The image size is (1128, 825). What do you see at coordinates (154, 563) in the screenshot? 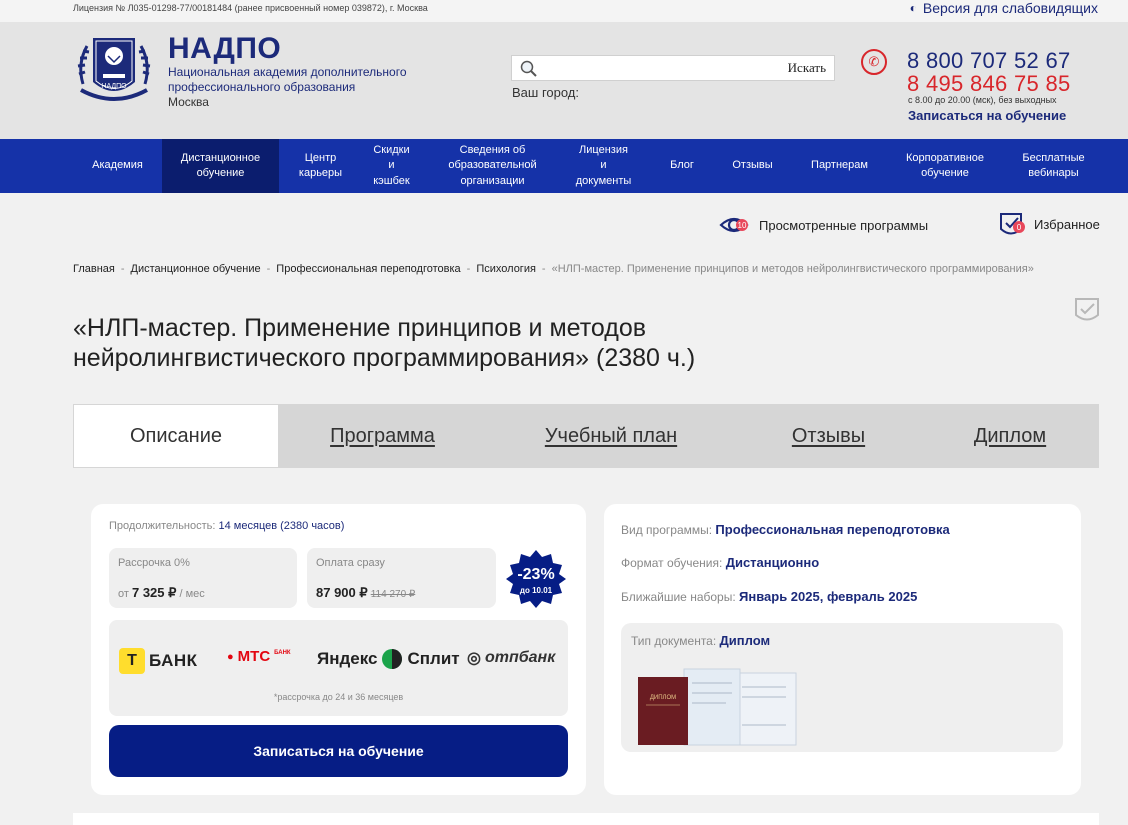
I see `installment-label: Рассрочка 0%` at bounding box center [154, 563].